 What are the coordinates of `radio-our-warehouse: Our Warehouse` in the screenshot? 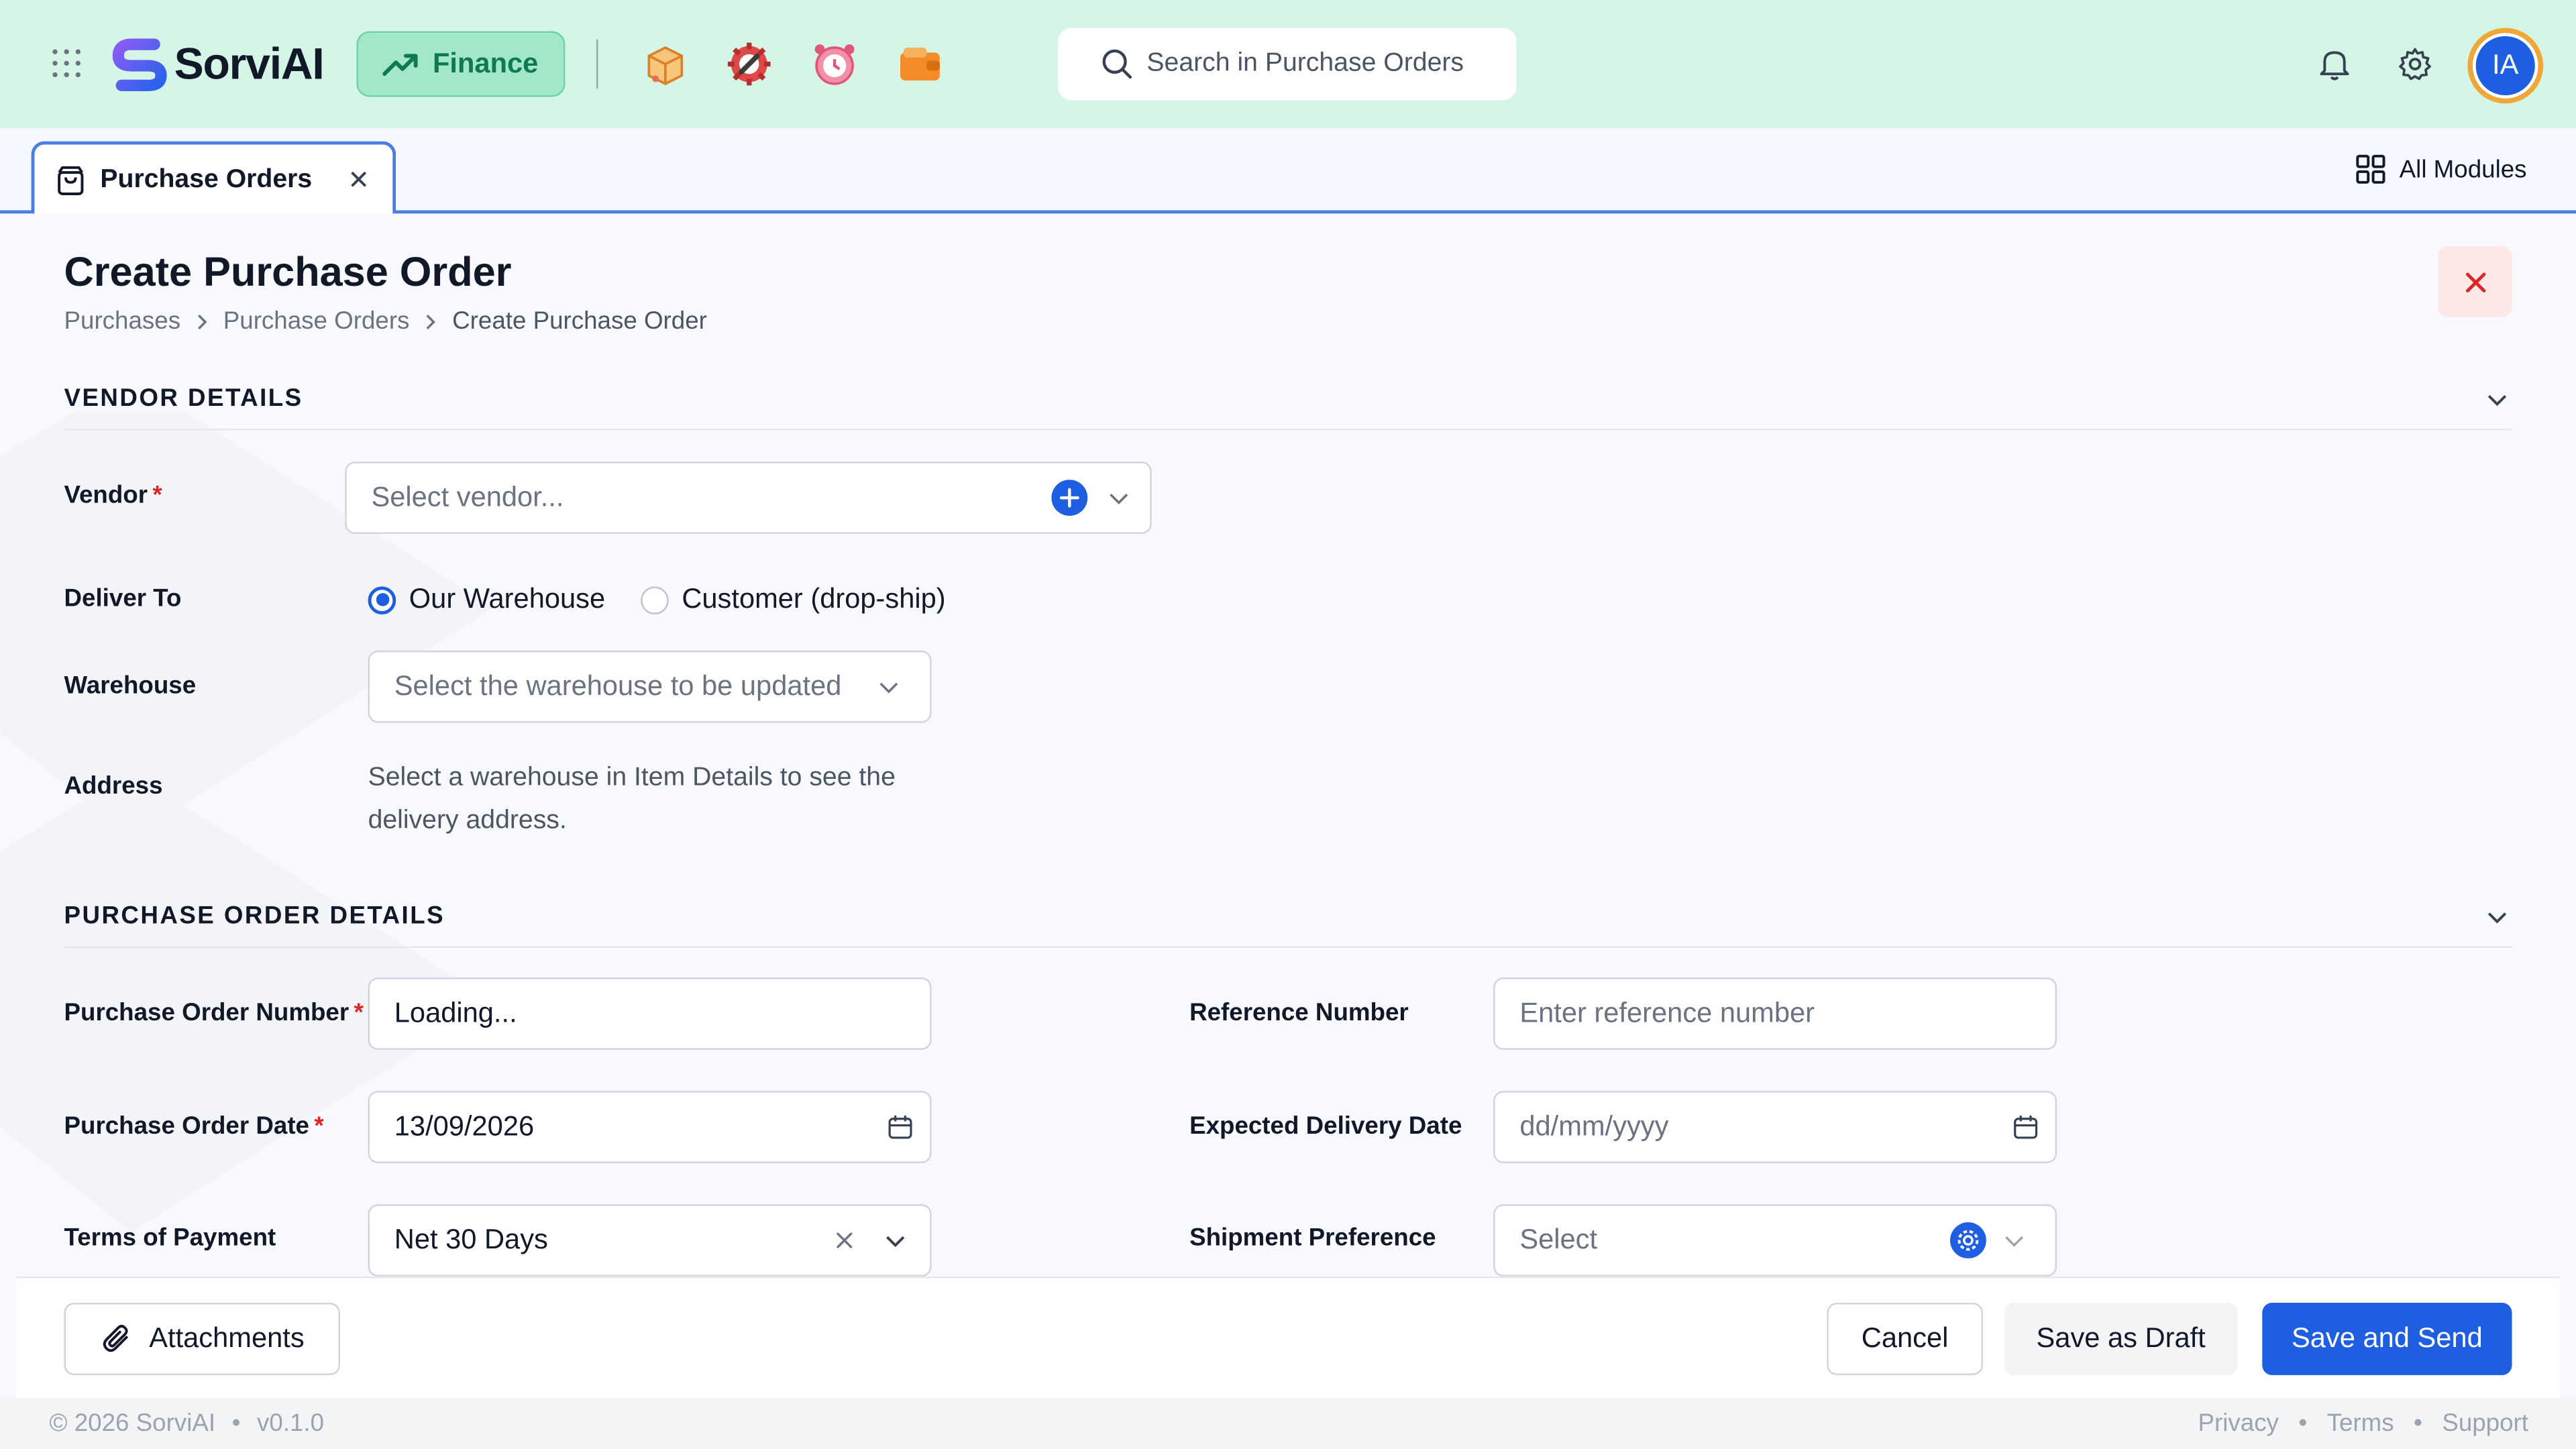 It's located at (487, 599).